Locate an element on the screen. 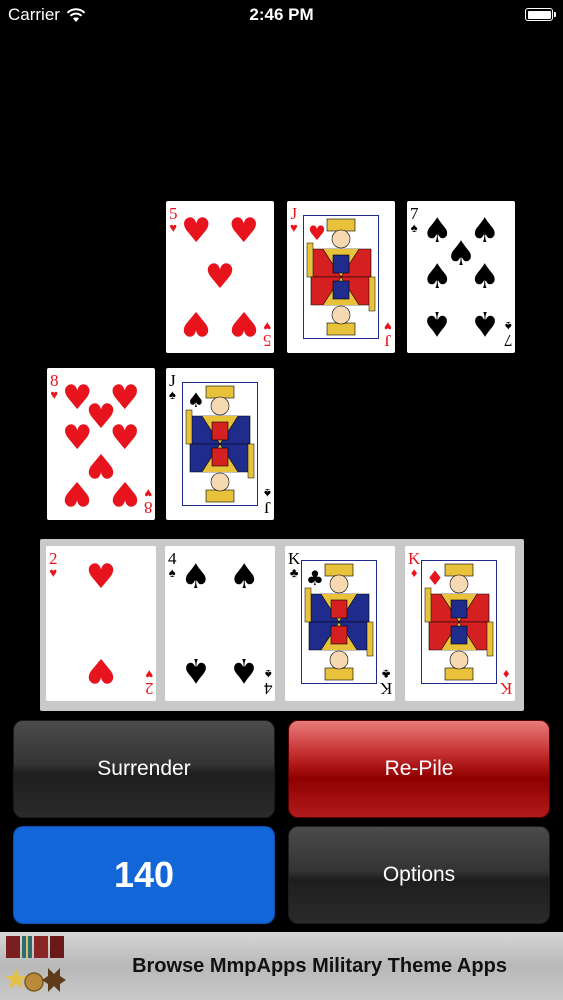 The image size is (563, 1000). card-index-top: J ♥ is located at coordinates (294, 219).